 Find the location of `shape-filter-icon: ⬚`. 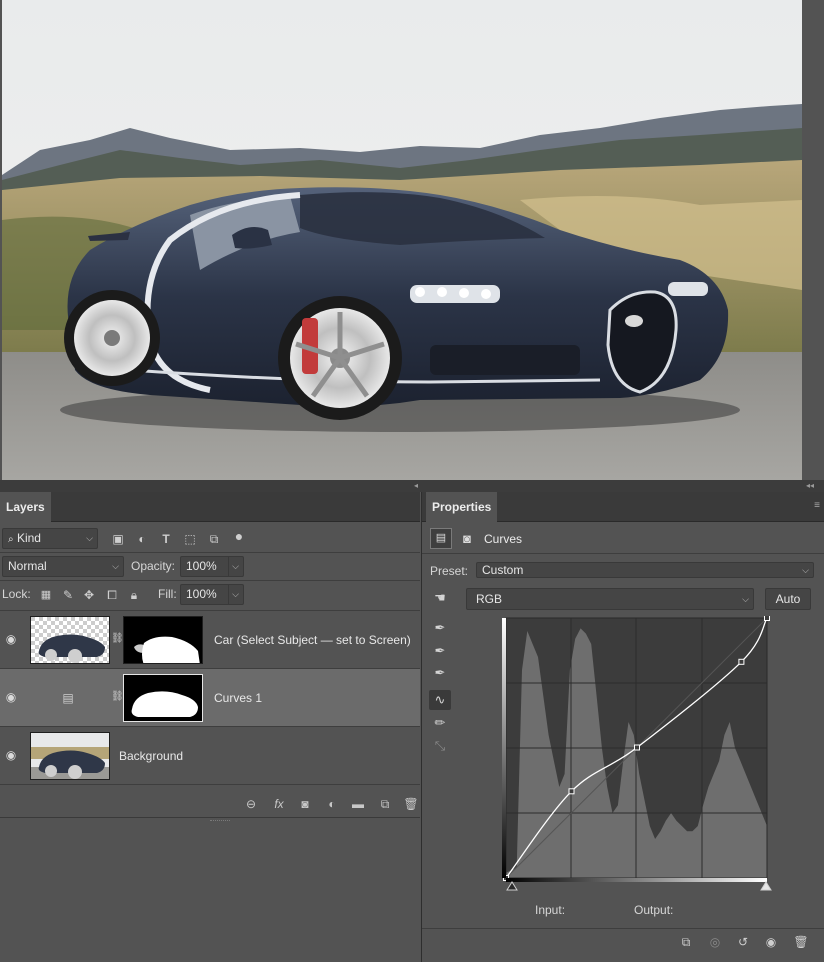

shape-filter-icon: ⬚ is located at coordinates (190, 539).